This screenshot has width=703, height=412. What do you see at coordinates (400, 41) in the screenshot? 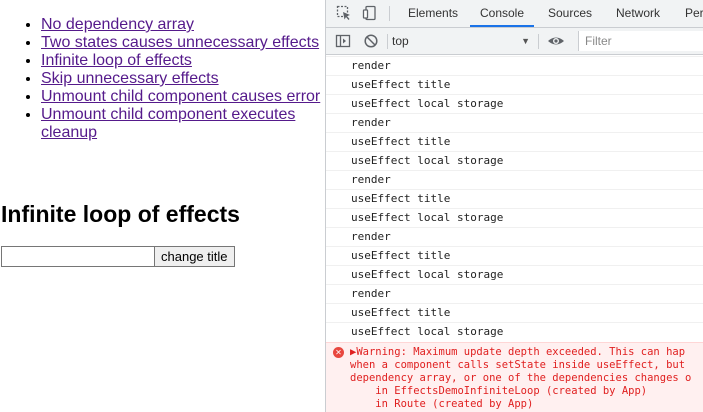
I see `context-selector-value: top` at bounding box center [400, 41].